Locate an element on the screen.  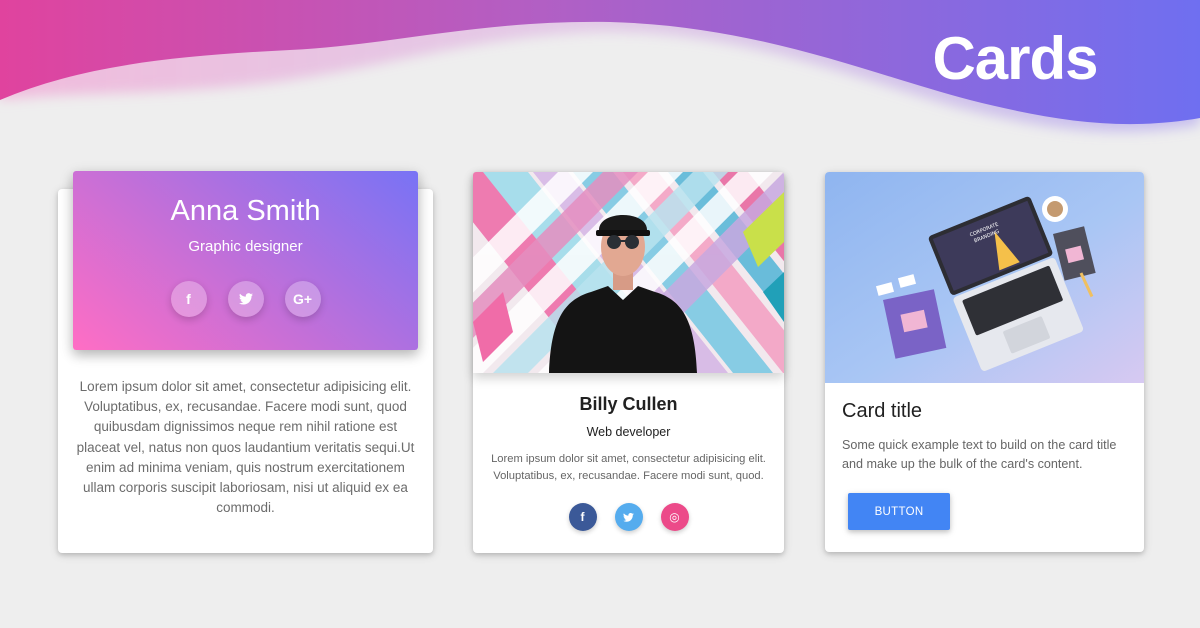
card-button: BUTTON is located at coordinates (899, 511).